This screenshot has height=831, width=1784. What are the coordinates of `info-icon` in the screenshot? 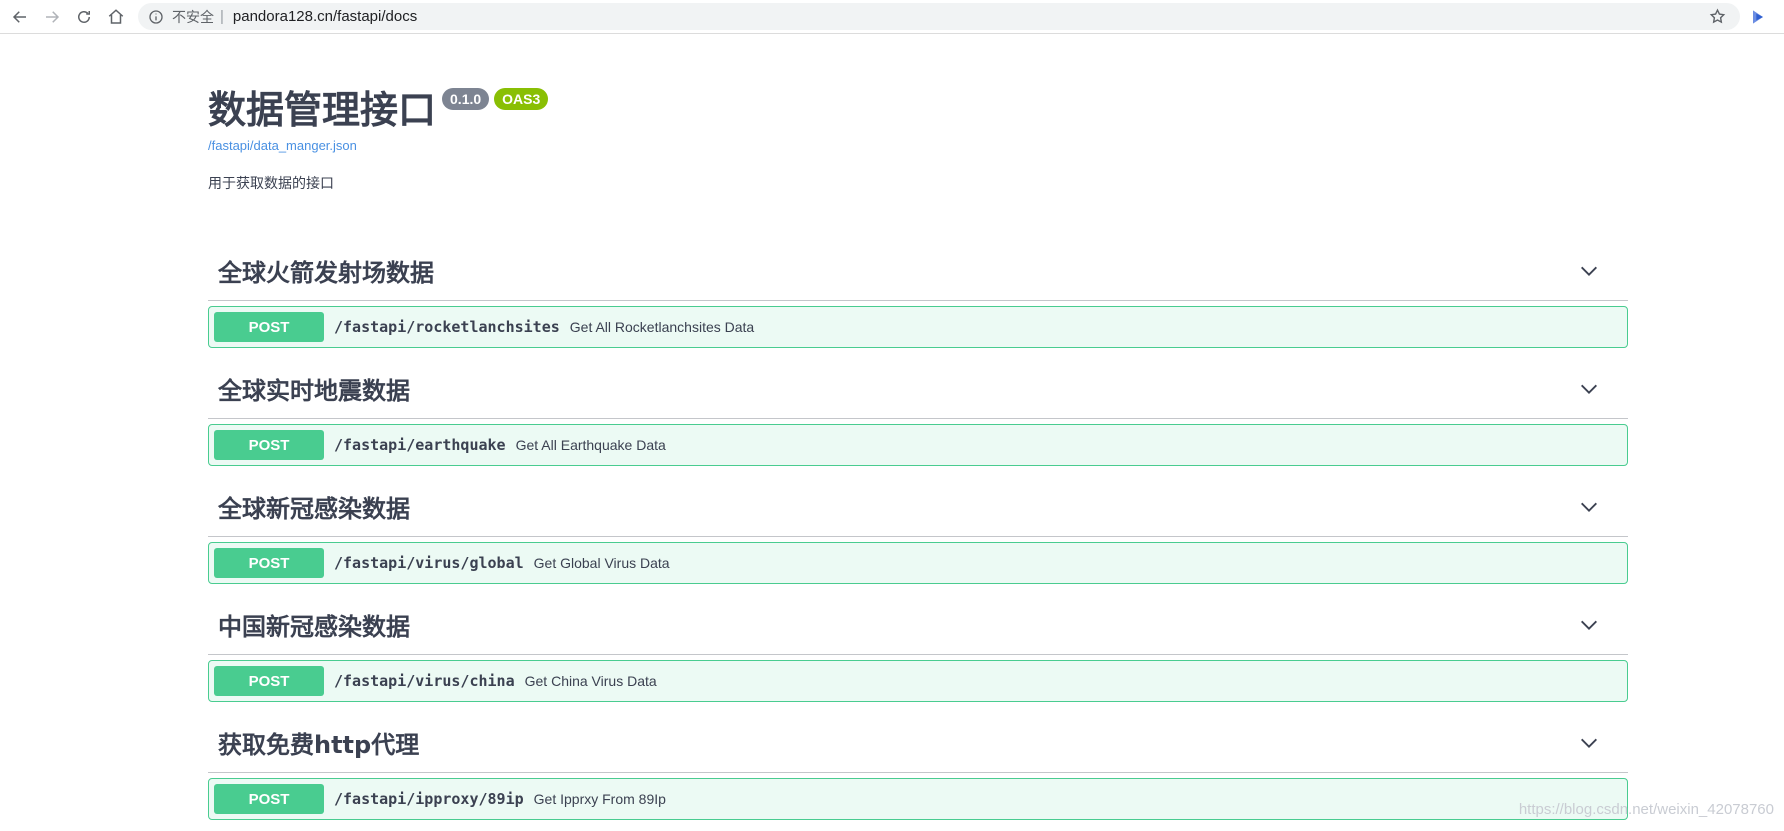 It's located at (156, 17).